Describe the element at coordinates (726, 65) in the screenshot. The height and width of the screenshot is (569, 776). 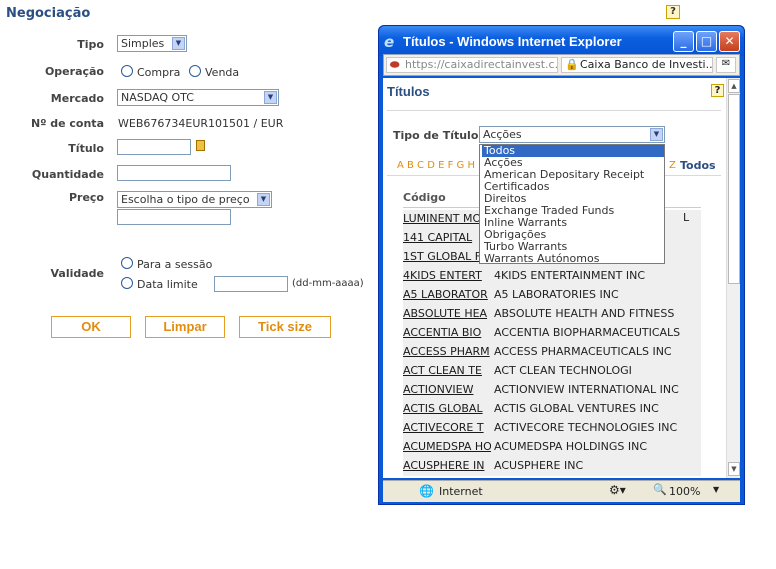
I see `certificate-icon: ✉` at that location.